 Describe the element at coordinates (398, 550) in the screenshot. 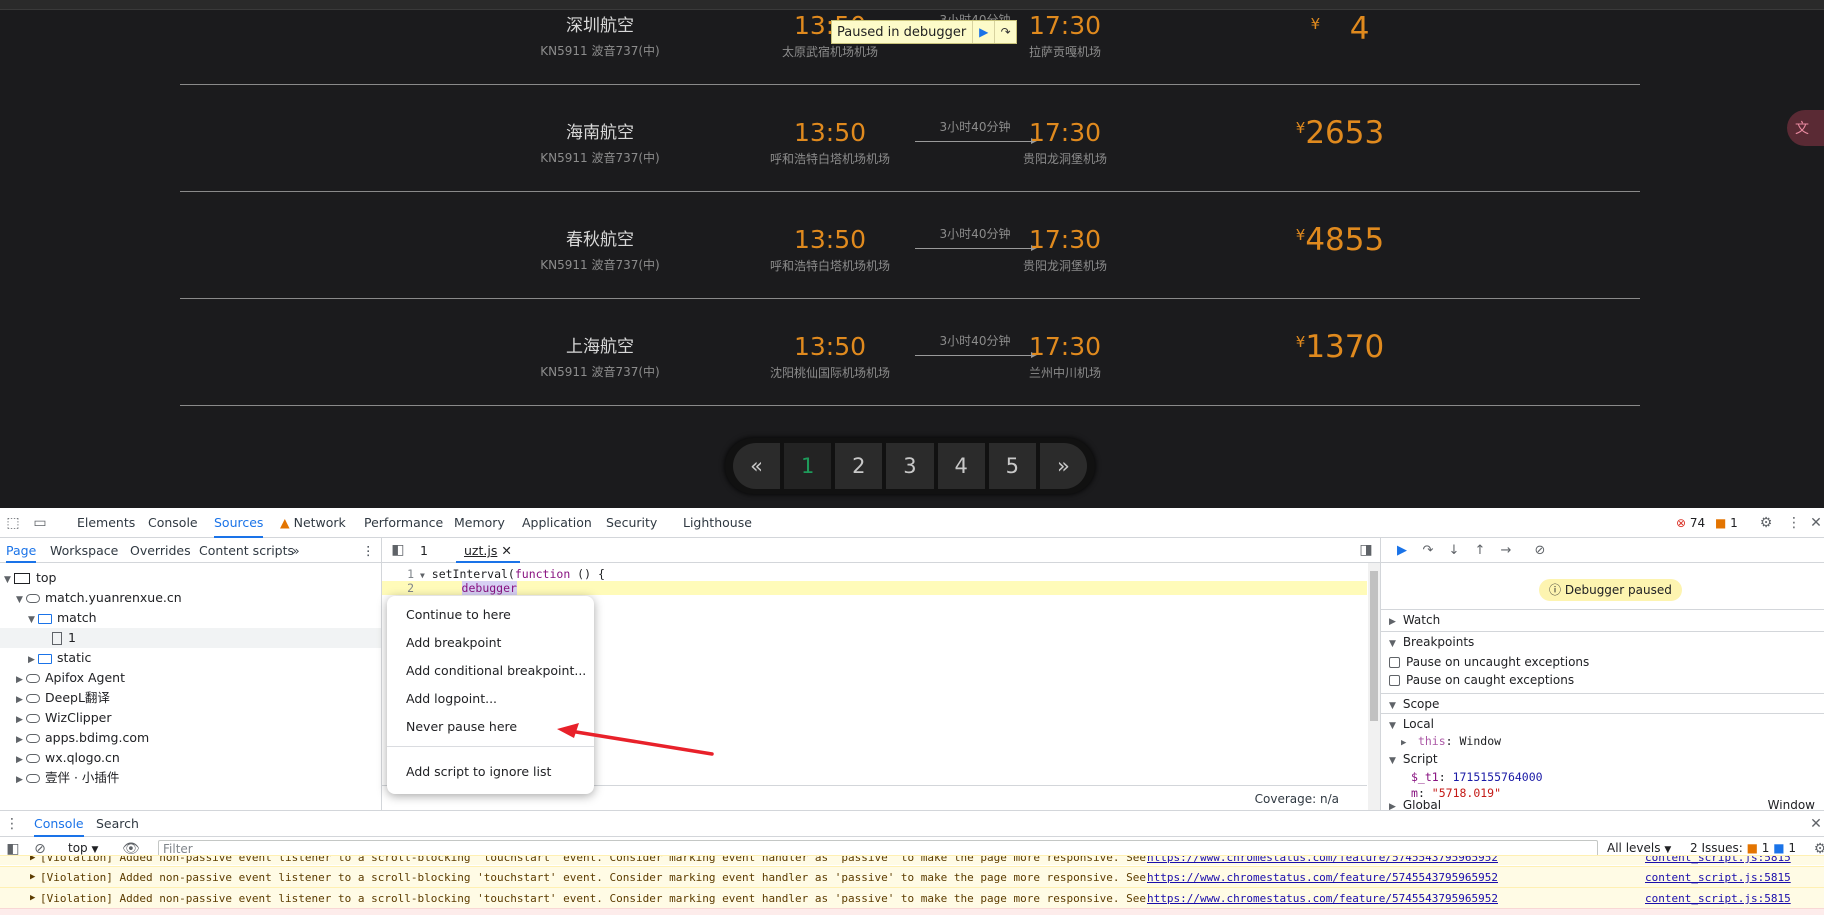

I see `toggle-navigator-icon: ◧` at that location.